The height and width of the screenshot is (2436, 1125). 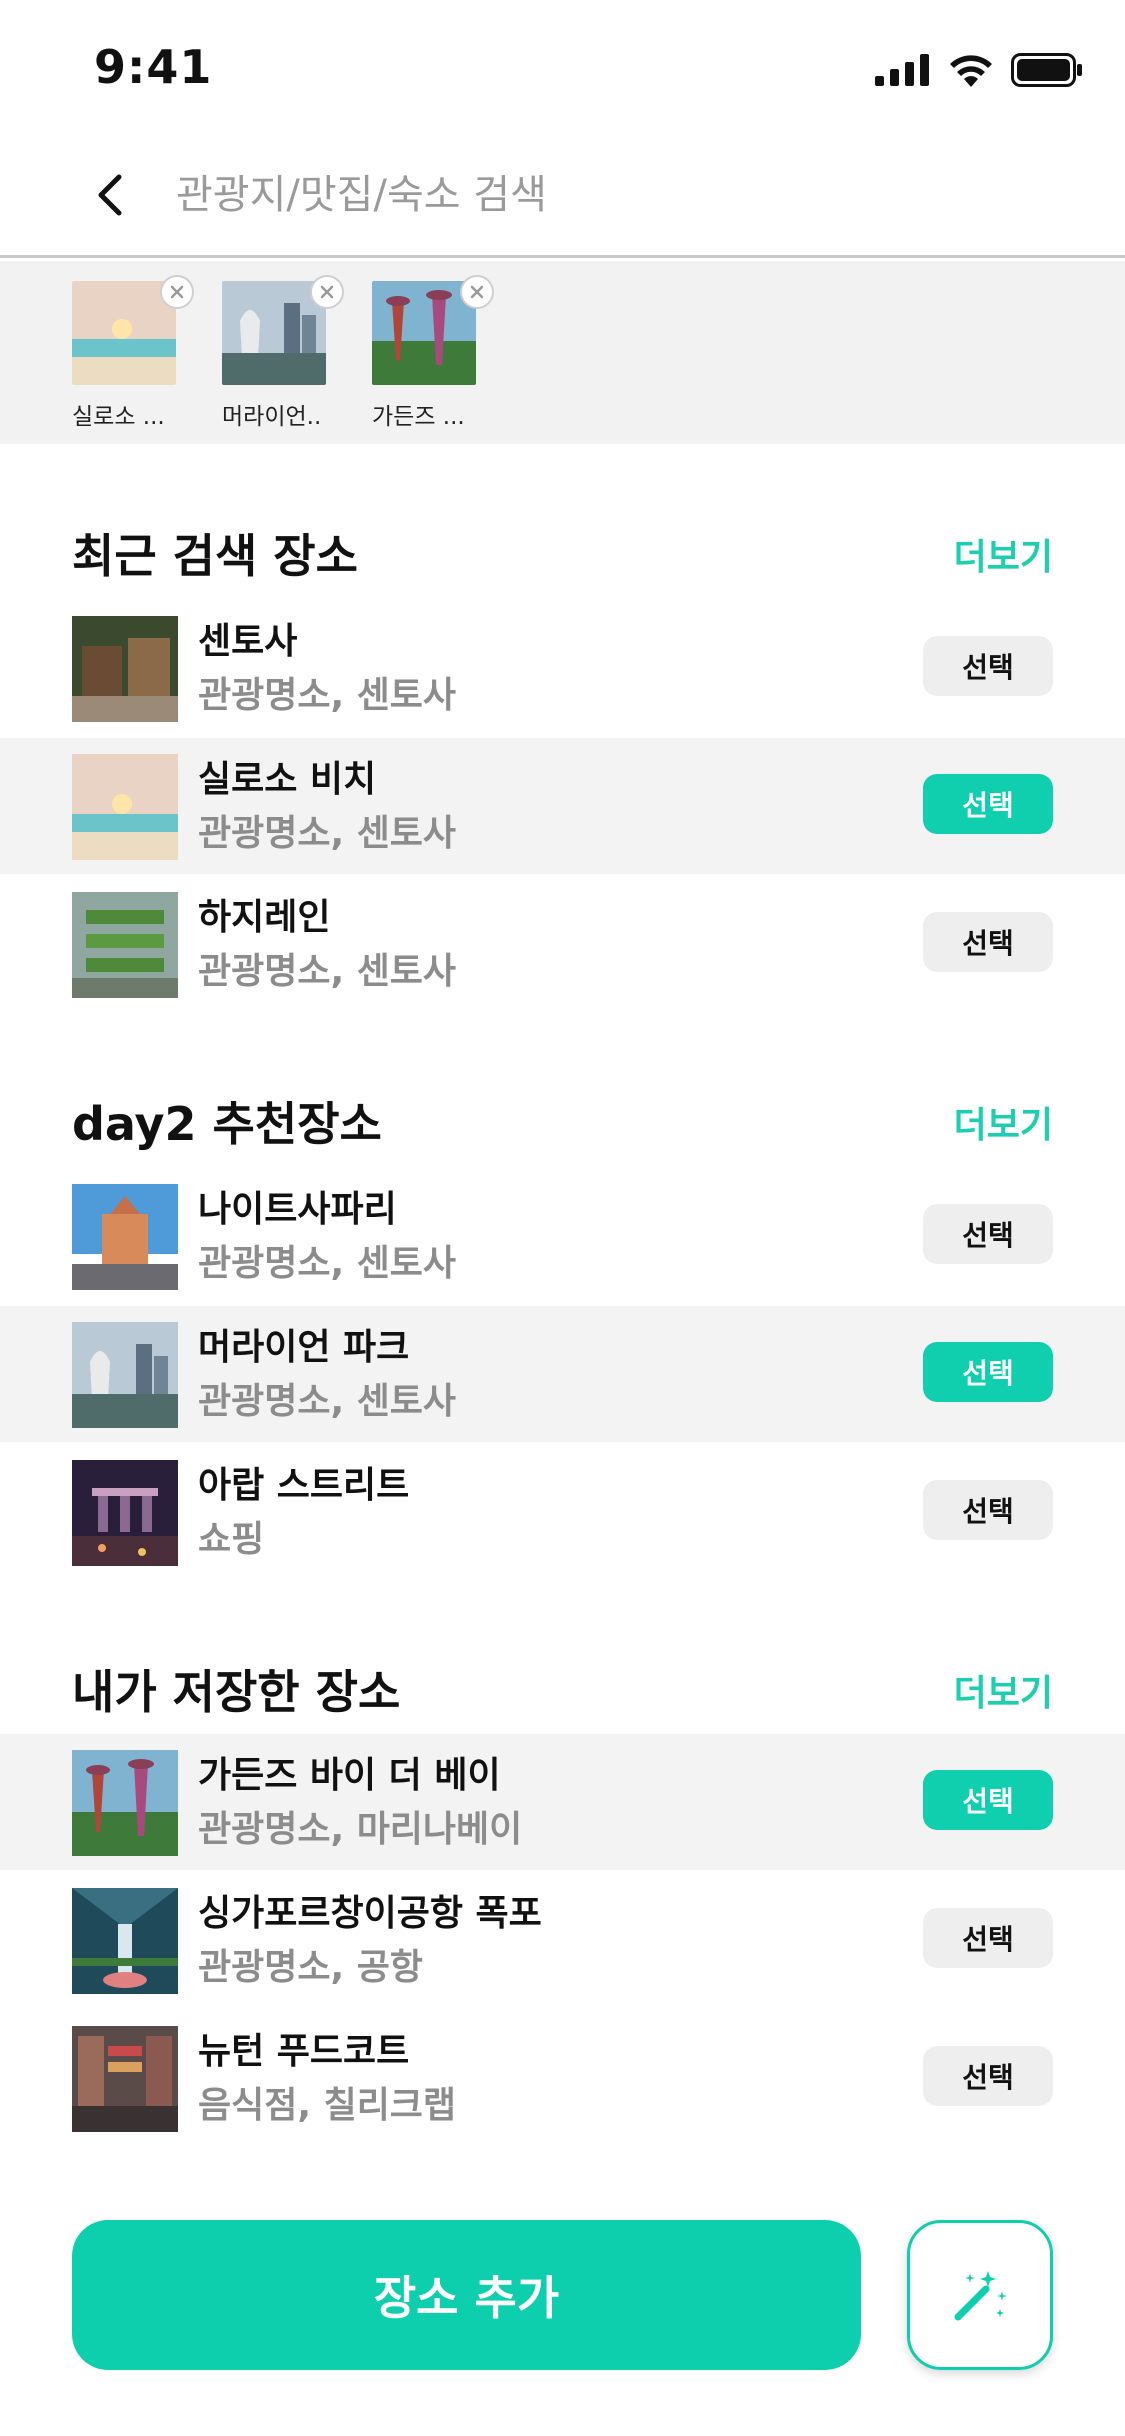 I want to click on place-category: 관광명소, 마리나베이, so click(x=360, y=1829).